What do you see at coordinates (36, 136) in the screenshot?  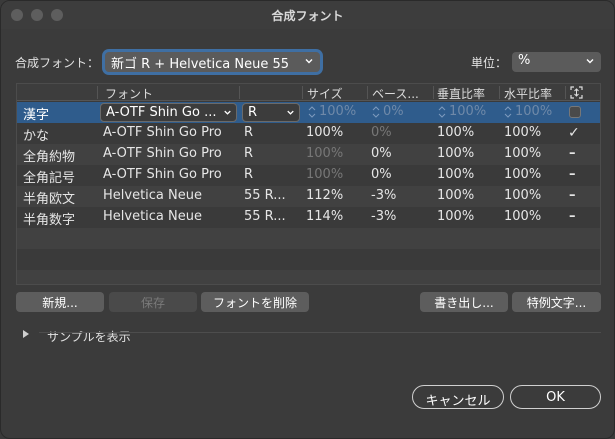 I see `row-name: かな` at bounding box center [36, 136].